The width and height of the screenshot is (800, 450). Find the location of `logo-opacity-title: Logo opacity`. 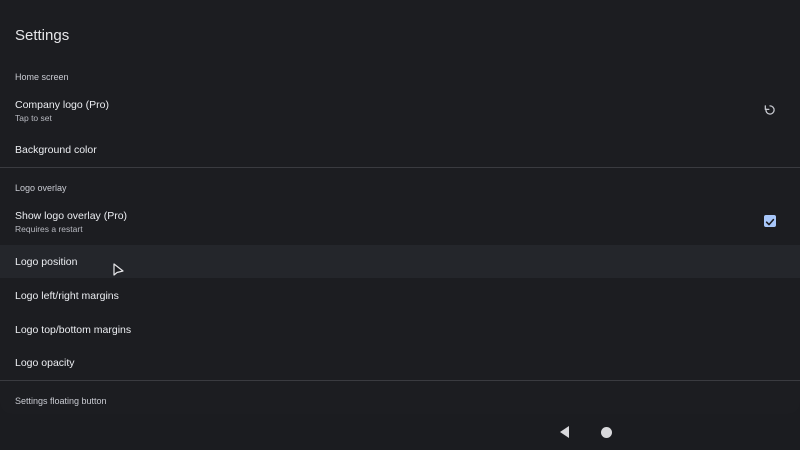

logo-opacity-title: Logo opacity is located at coordinates (45, 363).